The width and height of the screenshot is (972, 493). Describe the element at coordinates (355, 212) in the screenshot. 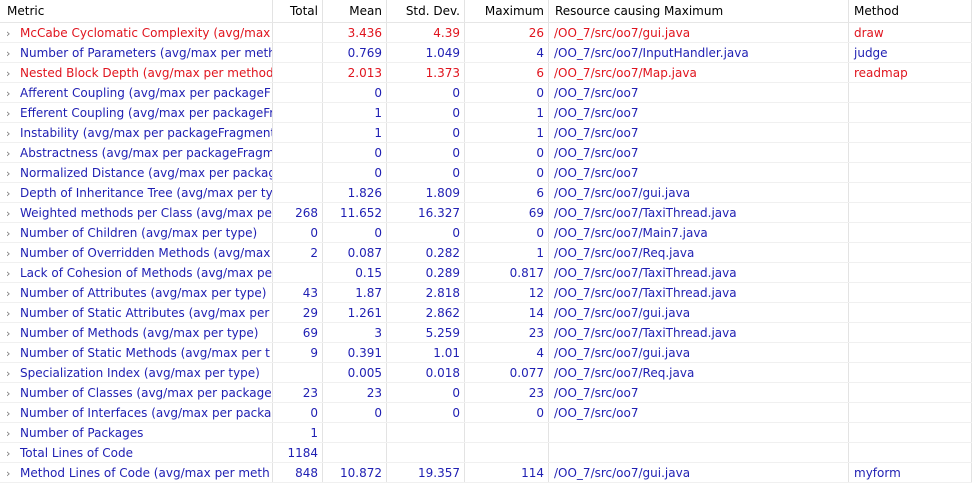

I see `mean-cell: 11.652` at that location.